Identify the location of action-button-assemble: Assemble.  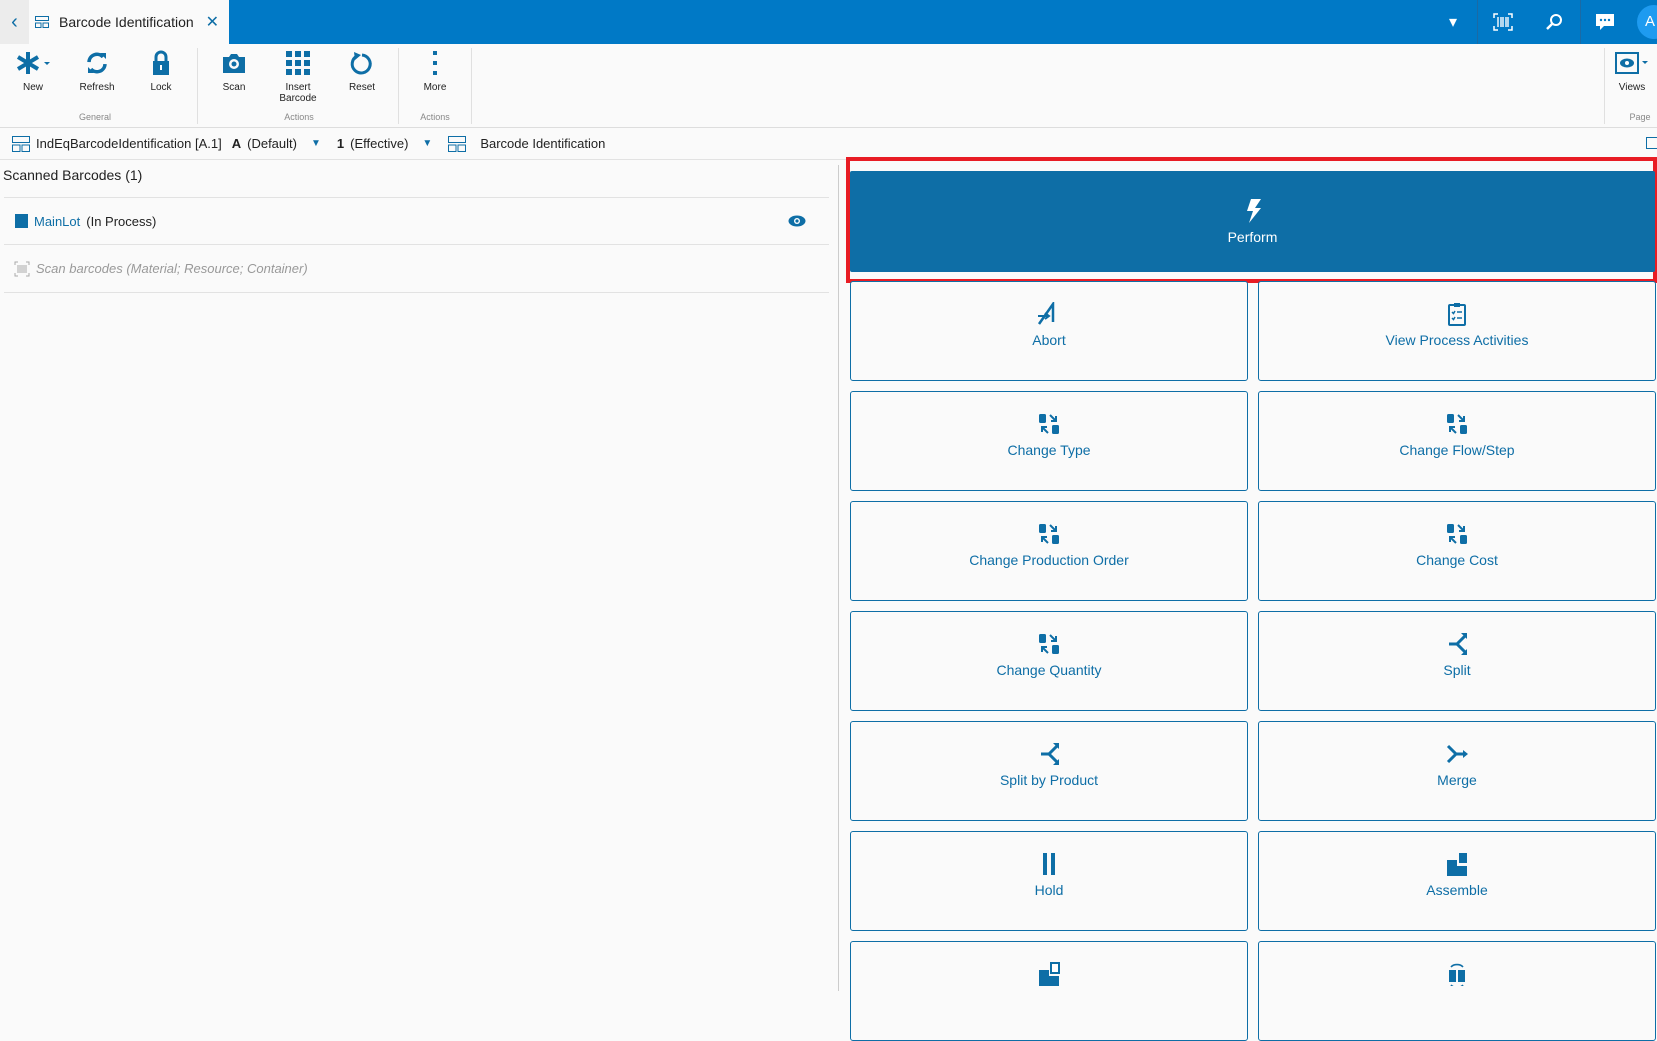
(1457, 881).